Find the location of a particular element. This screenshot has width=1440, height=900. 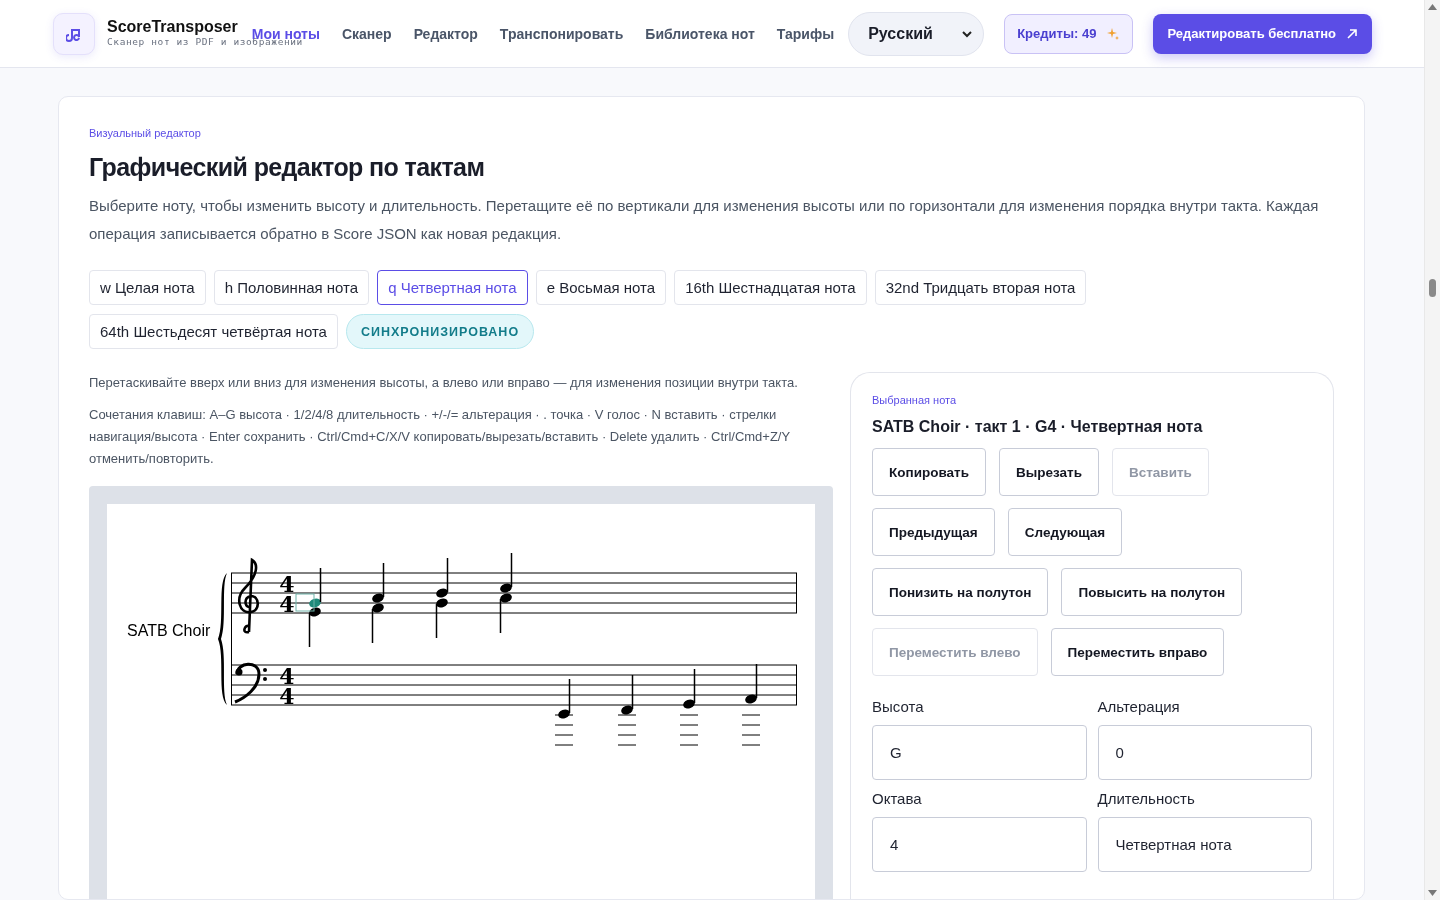

note-action-button: Понизить на полутон is located at coordinates (960, 592).